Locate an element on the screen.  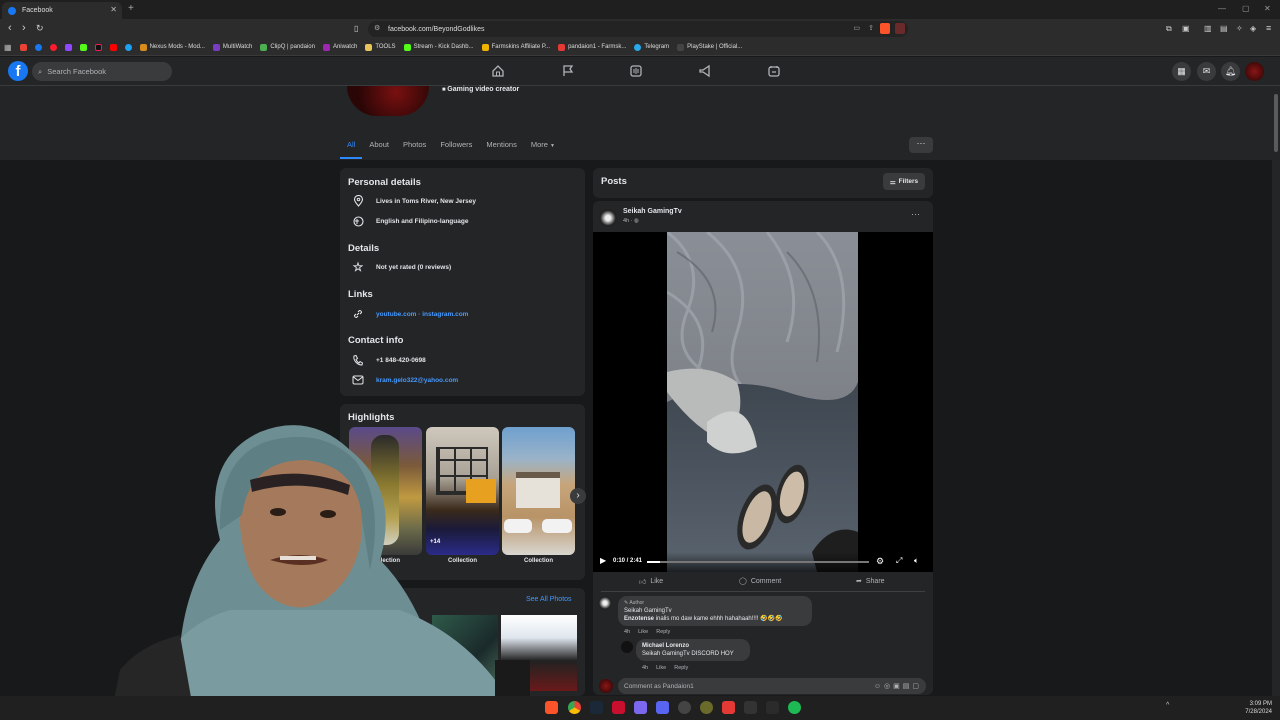
tab-photos: Photos is located at coordinates (414, 149).